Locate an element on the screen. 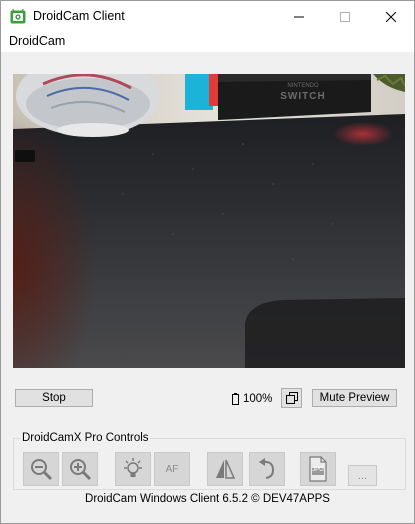 Image resolution: width=415 pixels, height=524 pixels. mirror-icon is located at coordinates (226, 469).